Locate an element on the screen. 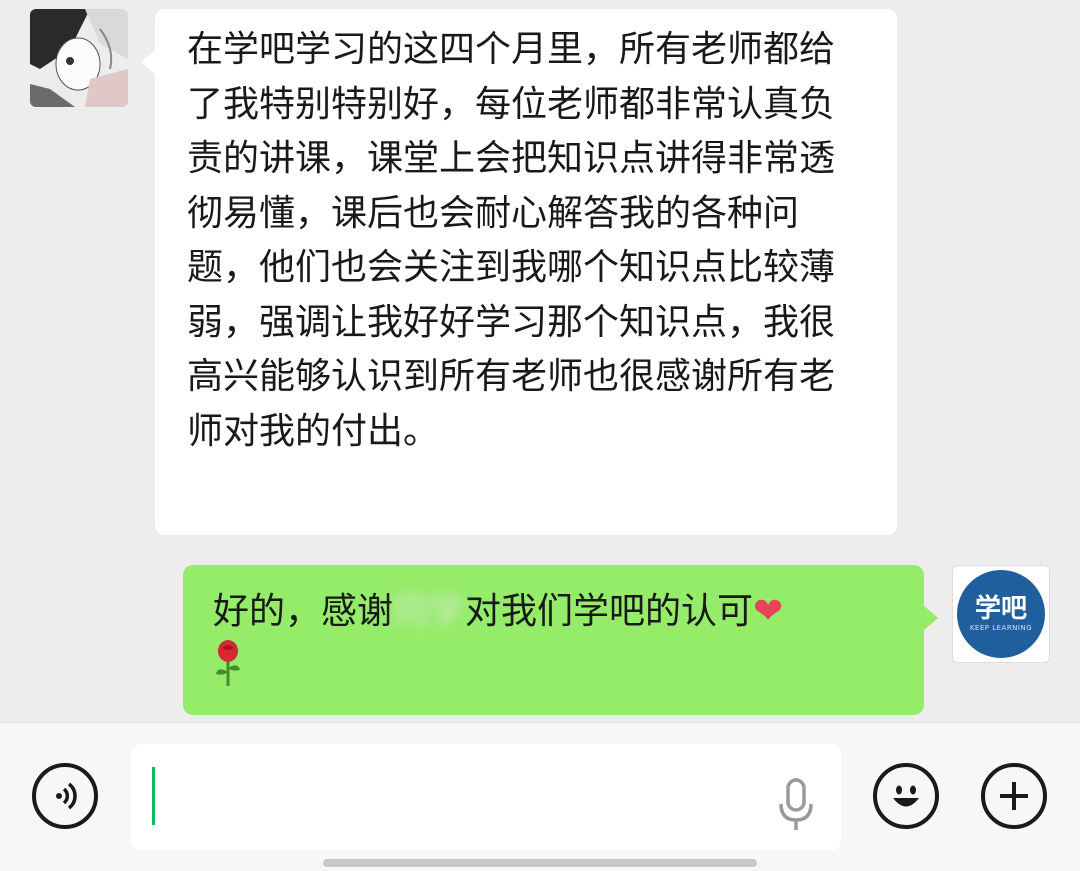  text-caret is located at coordinates (153, 796).